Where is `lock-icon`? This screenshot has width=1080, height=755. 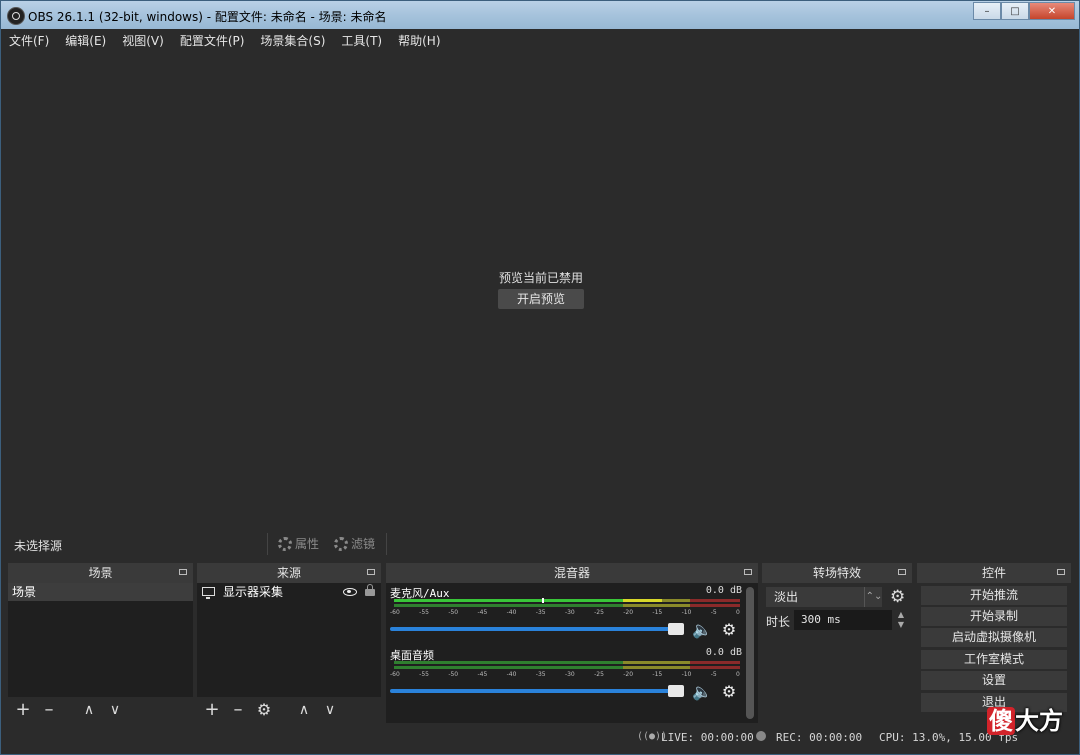
lock-icon is located at coordinates (370, 590).